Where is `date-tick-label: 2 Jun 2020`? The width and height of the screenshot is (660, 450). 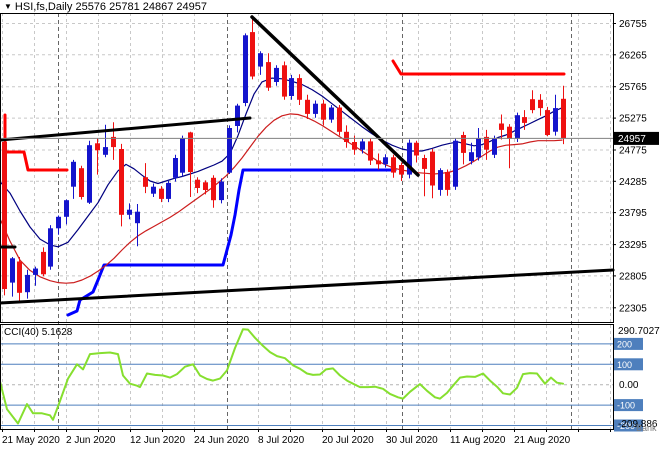
date-tick-label: 2 Jun 2020 is located at coordinates (91, 440).